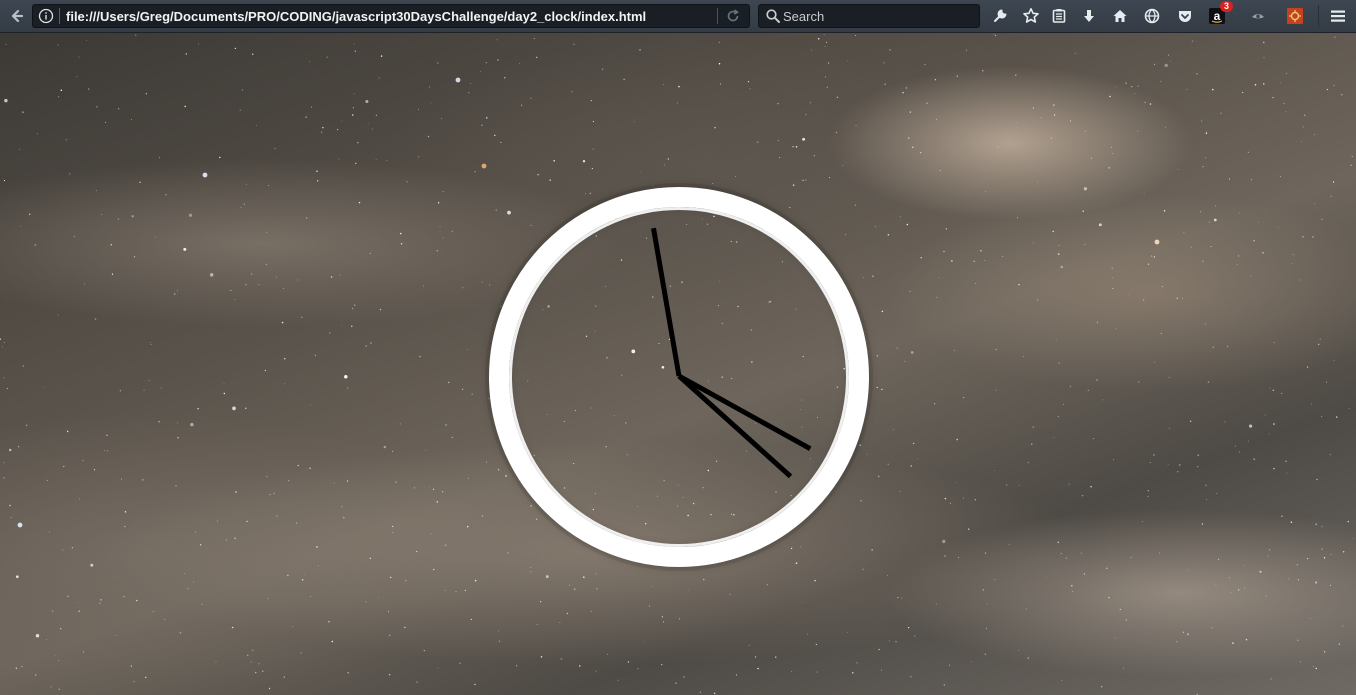  I want to click on search-input, so click(878, 16).